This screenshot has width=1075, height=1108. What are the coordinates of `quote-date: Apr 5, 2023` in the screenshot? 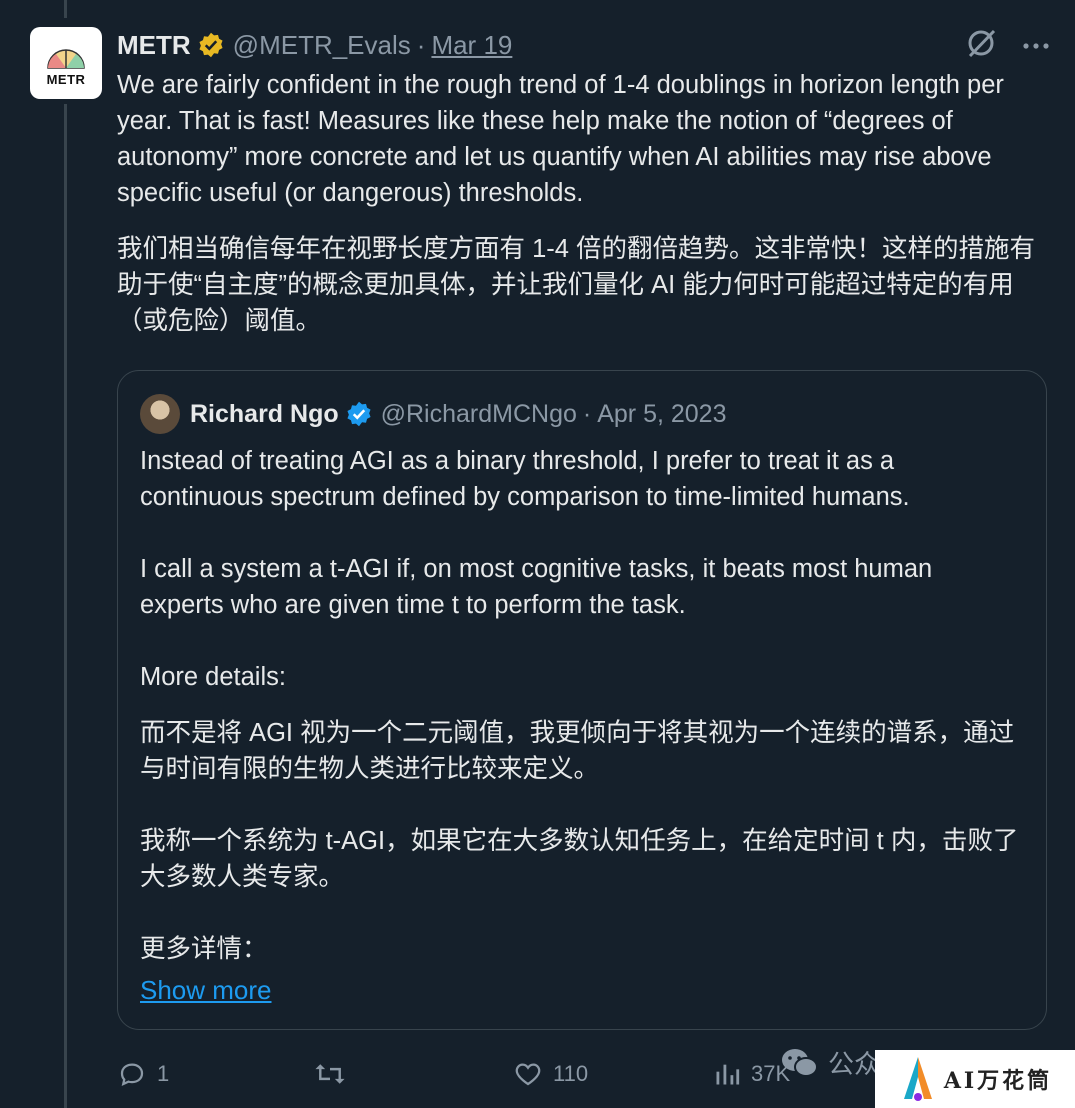 It's located at (661, 414).